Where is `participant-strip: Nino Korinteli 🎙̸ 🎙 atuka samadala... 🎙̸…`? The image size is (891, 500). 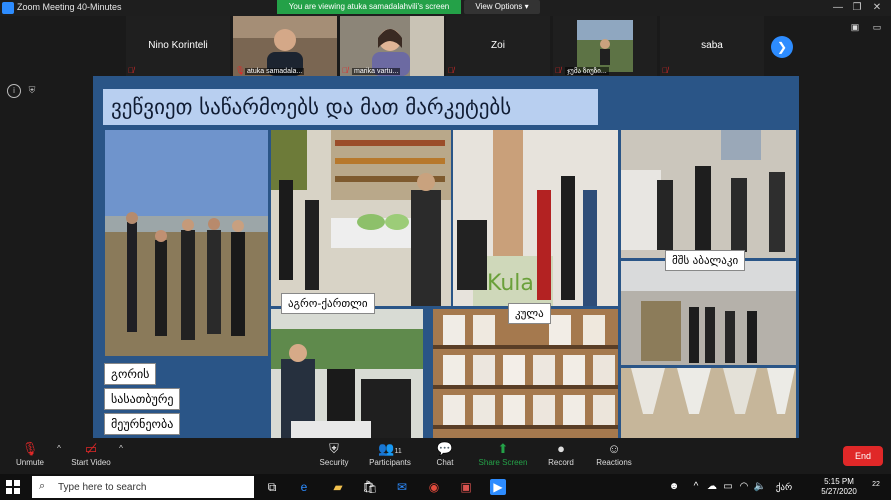
participant-strip: Nino Korinteli 🎙̸ 🎙 atuka samadala... 🎙̸… is located at coordinates (445, 47).